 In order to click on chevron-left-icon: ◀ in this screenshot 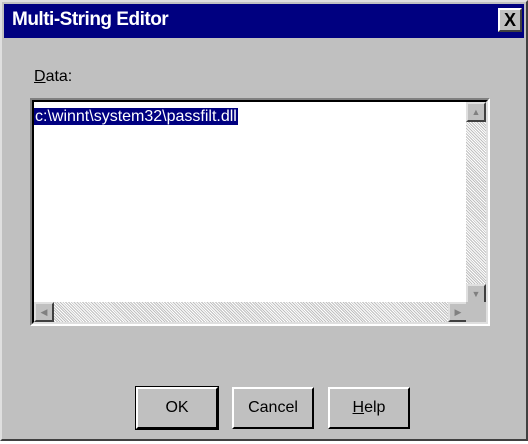, I will do `click(44, 311)`.